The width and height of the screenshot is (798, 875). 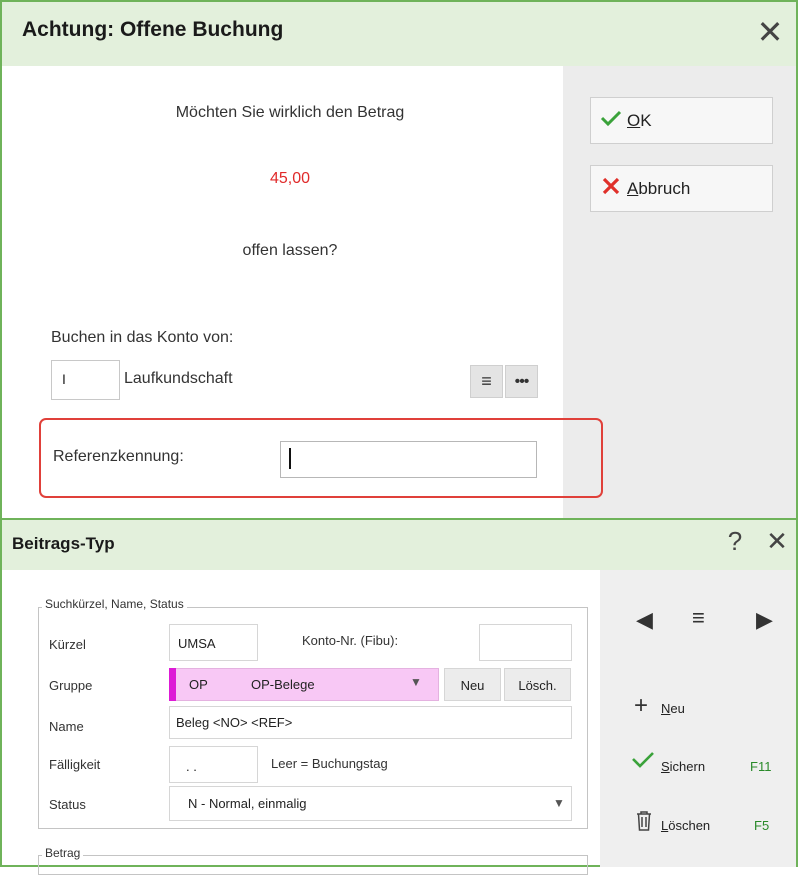 I want to click on new-label-rest: eu, so click(x=677, y=708).